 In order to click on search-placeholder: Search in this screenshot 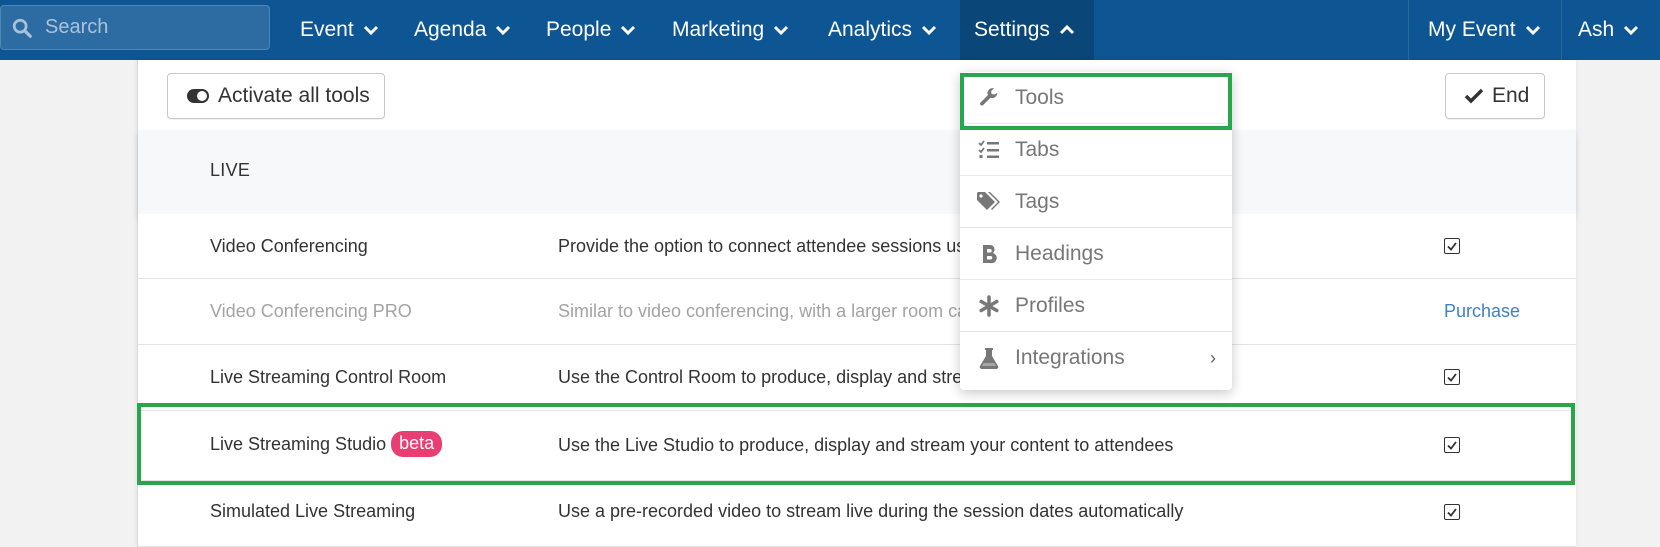, I will do `click(77, 27)`.